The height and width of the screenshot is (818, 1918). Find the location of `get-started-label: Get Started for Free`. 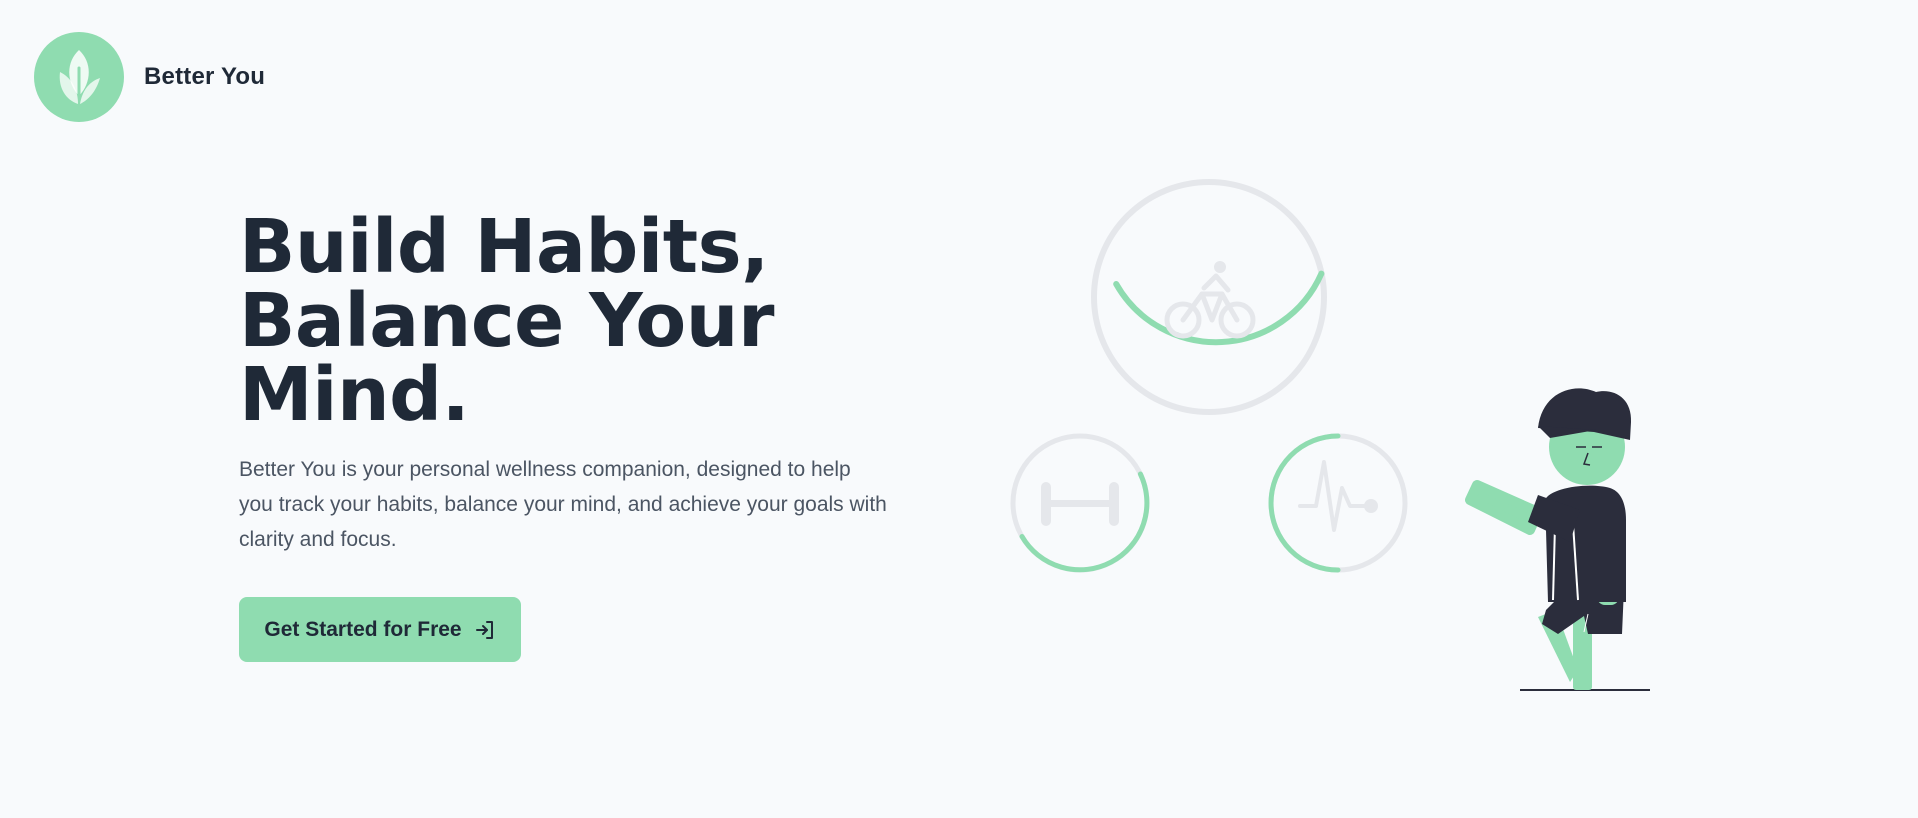

get-started-label: Get Started for Free is located at coordinates (363, 629).